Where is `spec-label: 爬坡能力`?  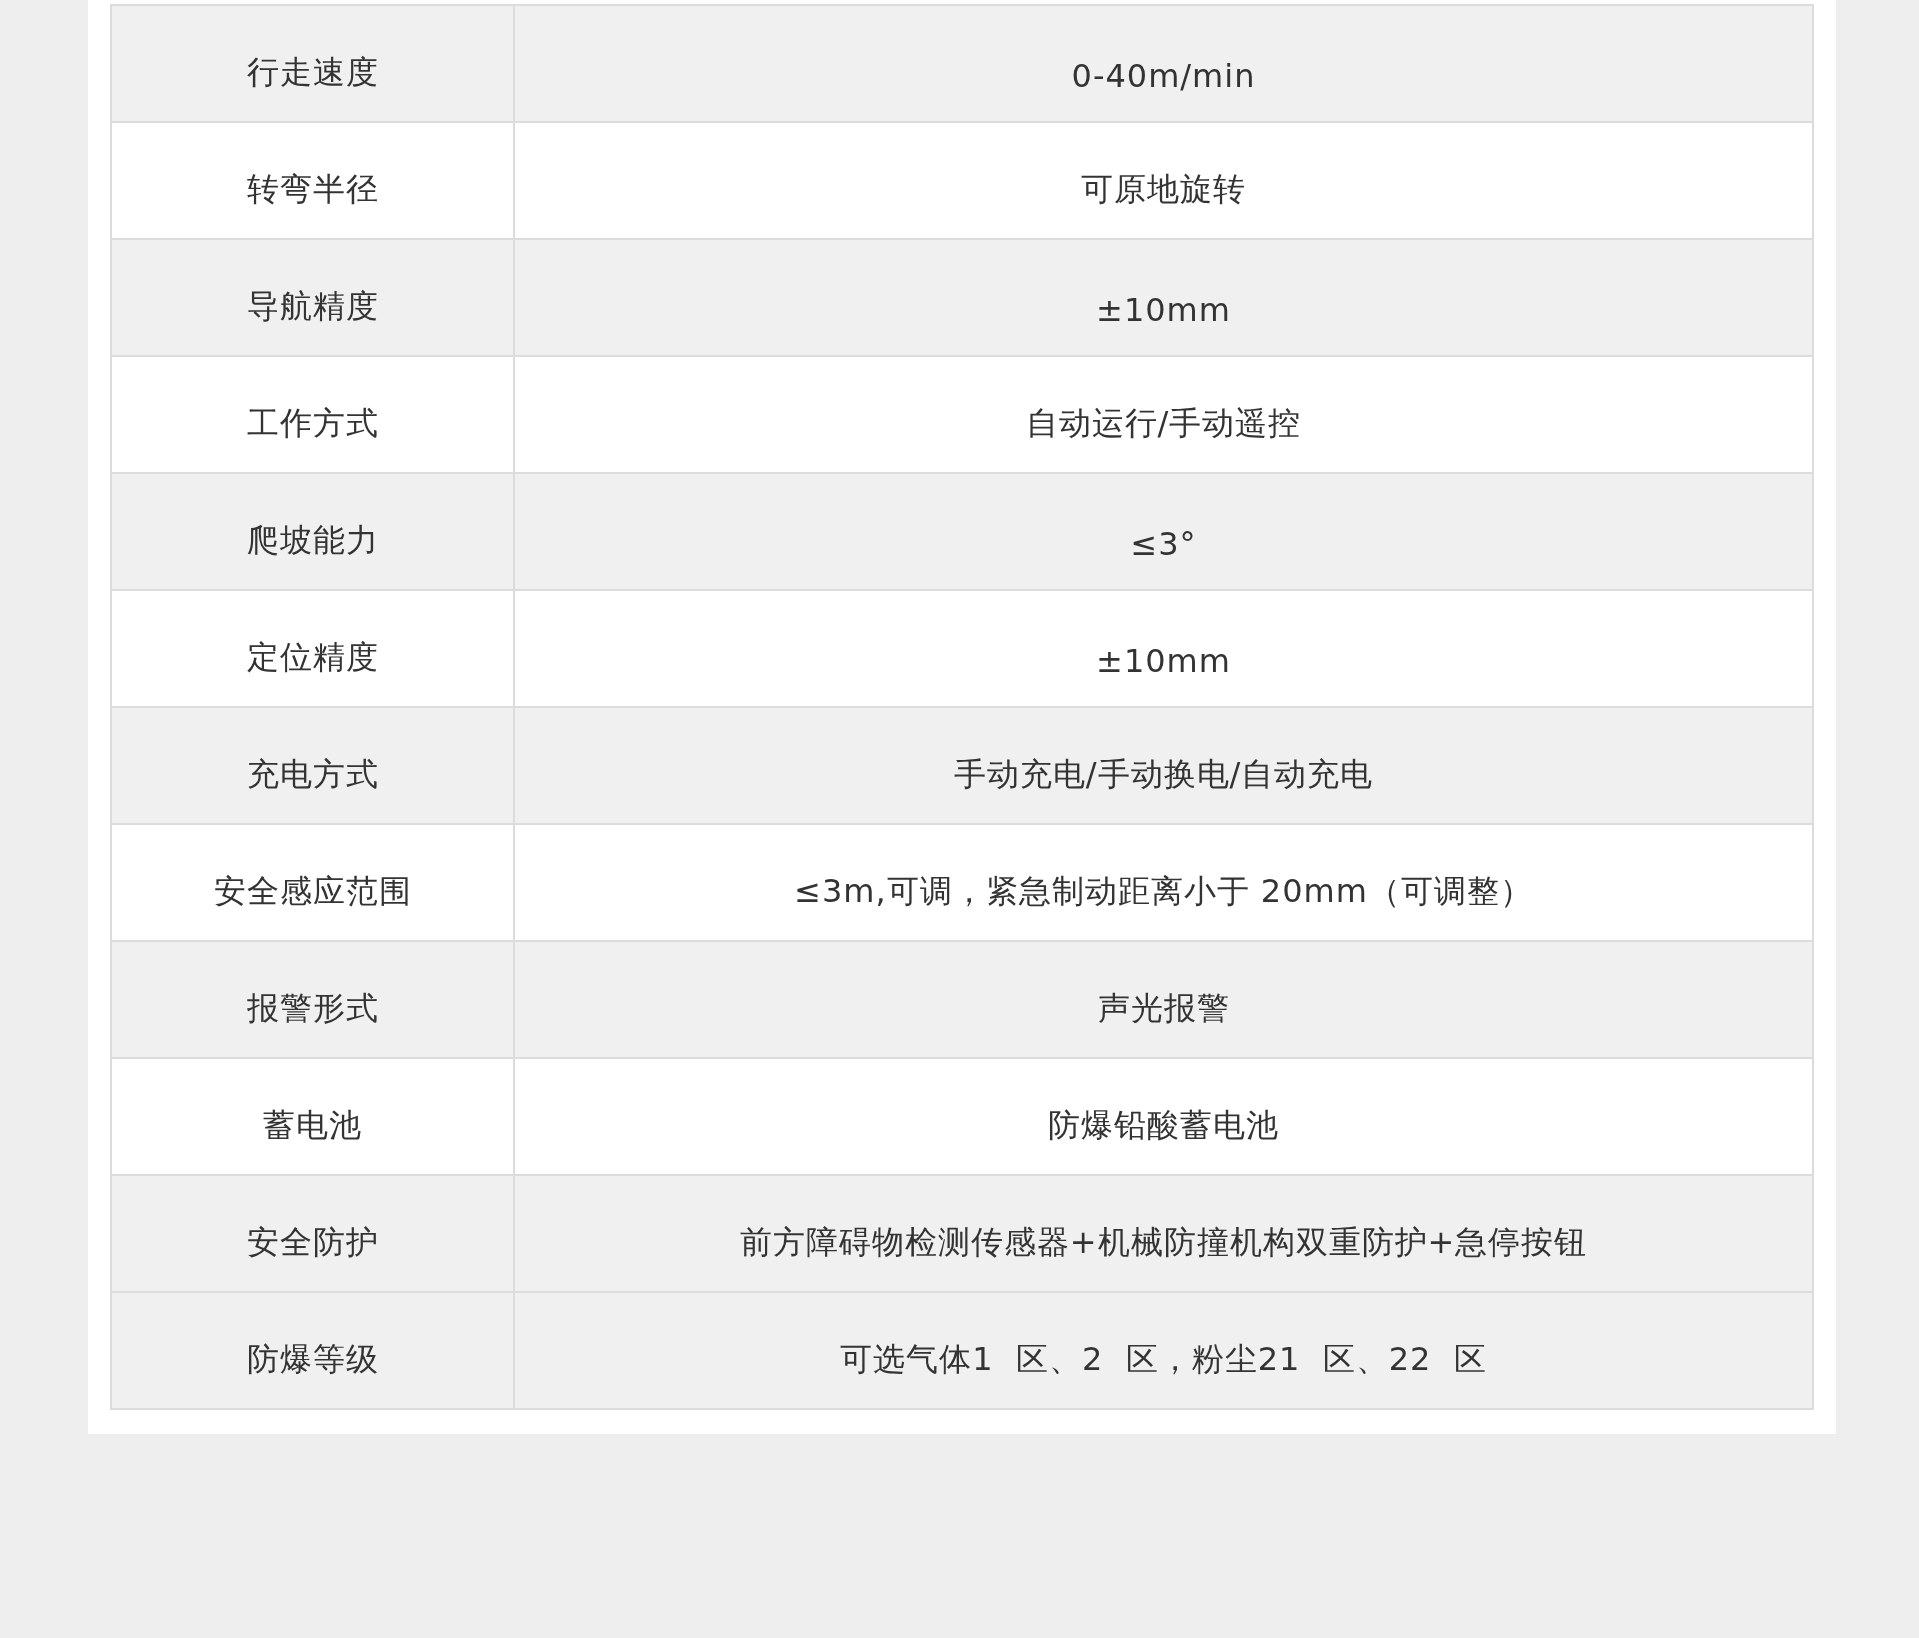 spec-label: 爬坡能力 is located at coordinates (313, 531).